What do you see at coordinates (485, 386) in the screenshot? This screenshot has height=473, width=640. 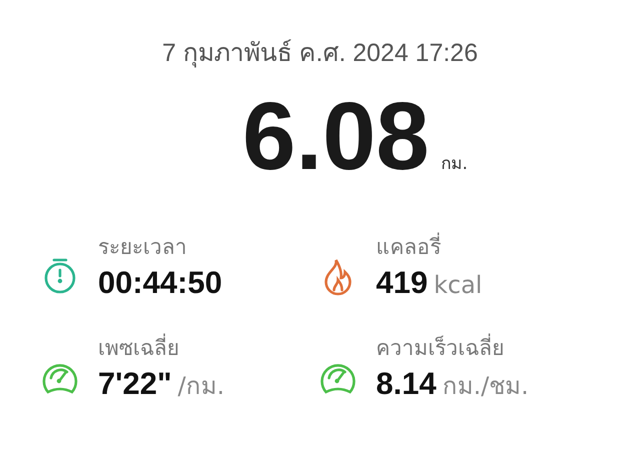 I see `stat-unit: กม./ชม.` at bounding box center [485, 386].